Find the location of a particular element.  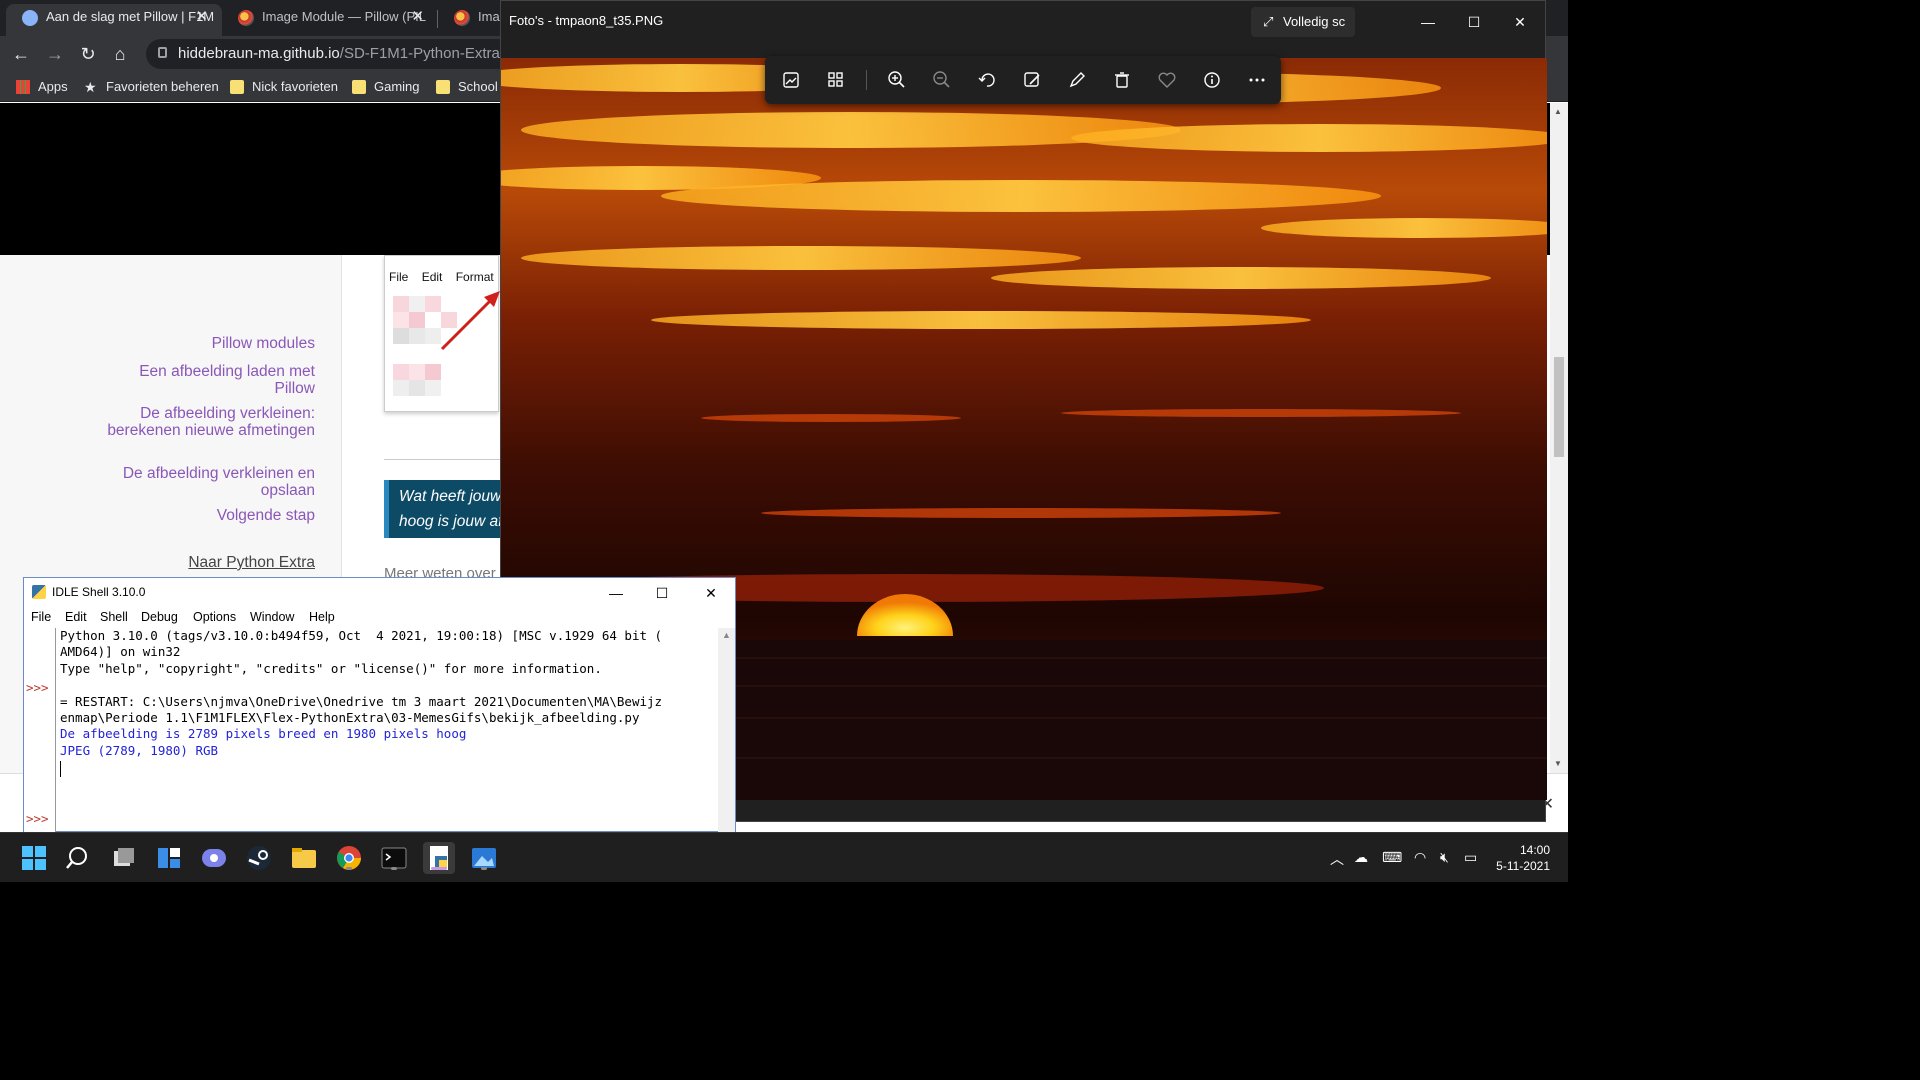

bookmark-label: School is located at coordinates (478, 86).